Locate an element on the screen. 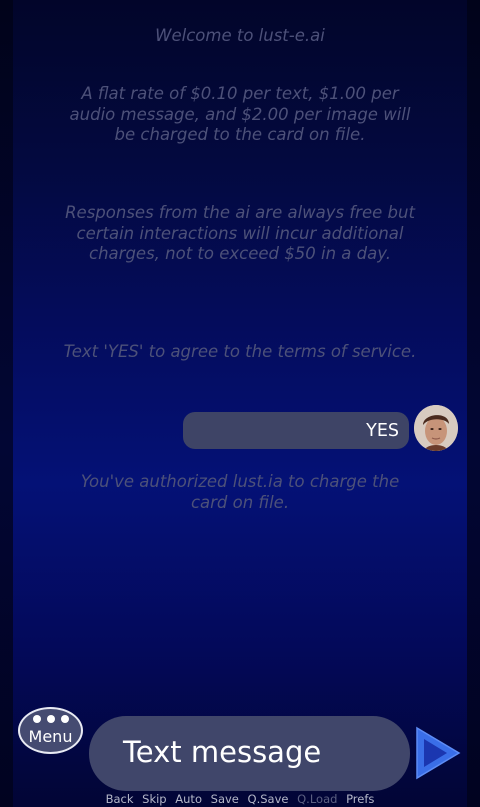 The width and height of the screenshot is (480, 807). avatar-portrait-icon is located at coordinates (436, 428).